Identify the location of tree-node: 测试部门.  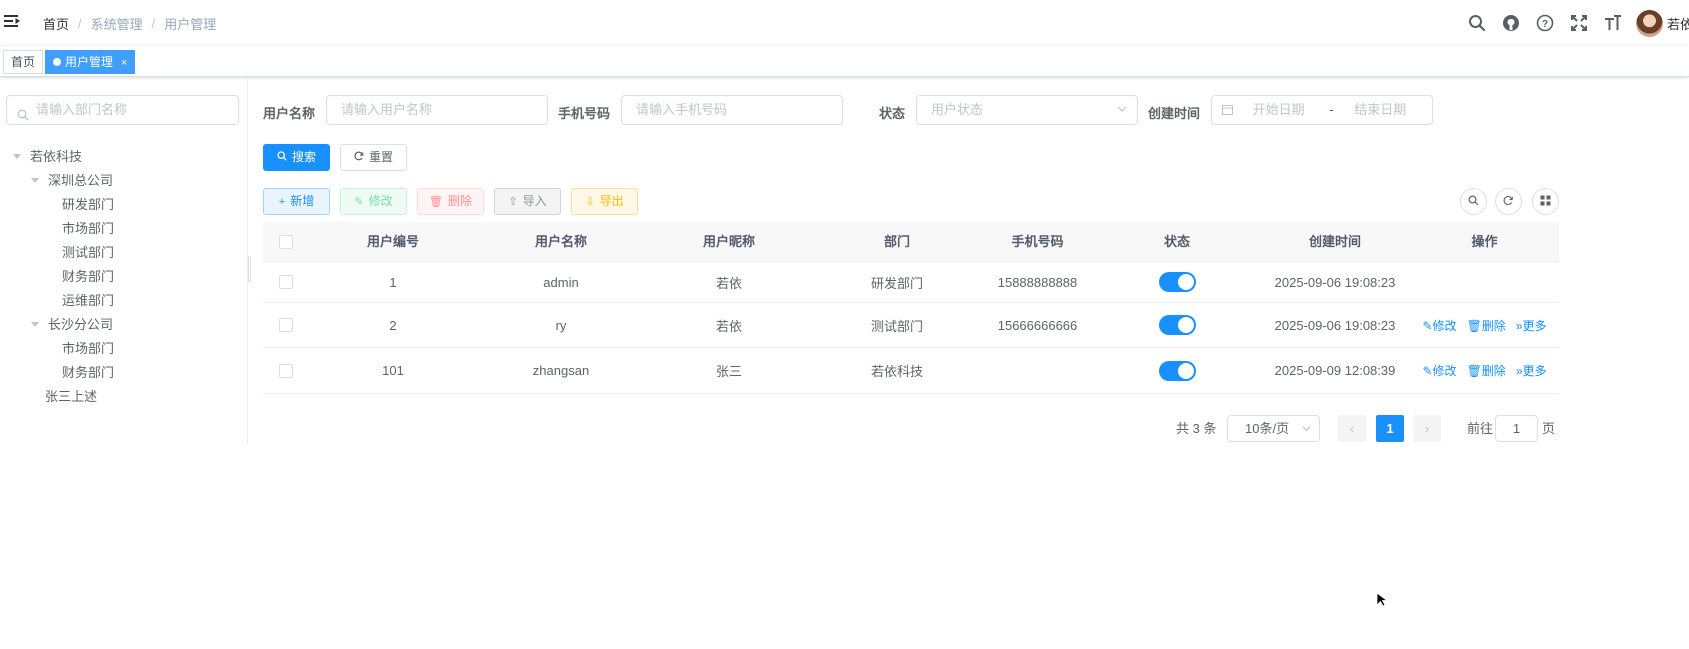
(88, 253).